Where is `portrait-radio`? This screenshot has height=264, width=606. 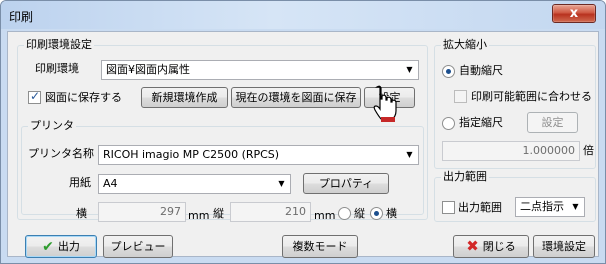
portrait-radio is located at coordinates (344, 213).